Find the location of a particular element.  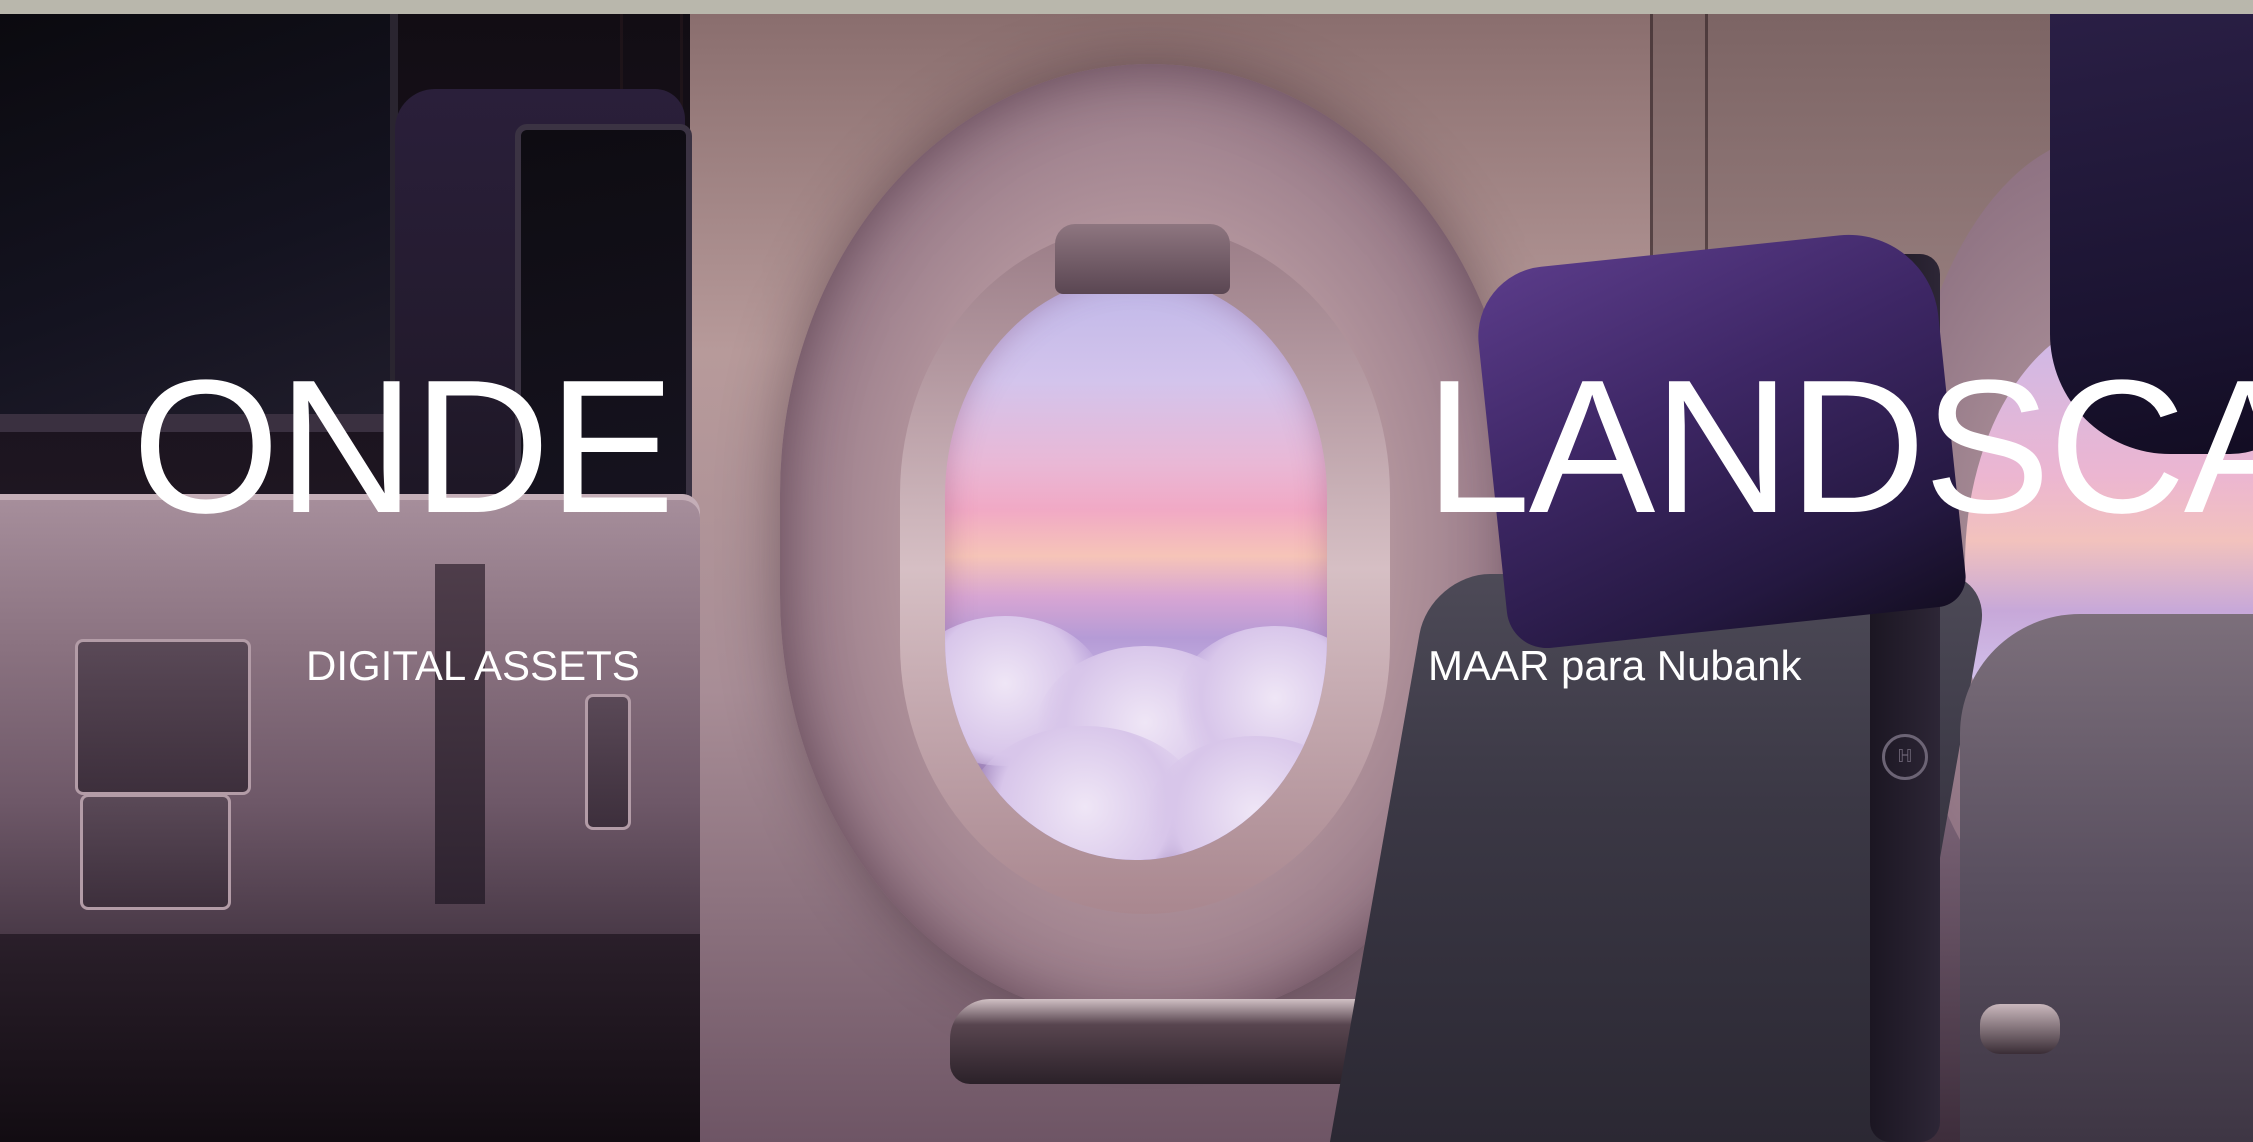

airplane-window-view is located at coordinates (1136, 568).